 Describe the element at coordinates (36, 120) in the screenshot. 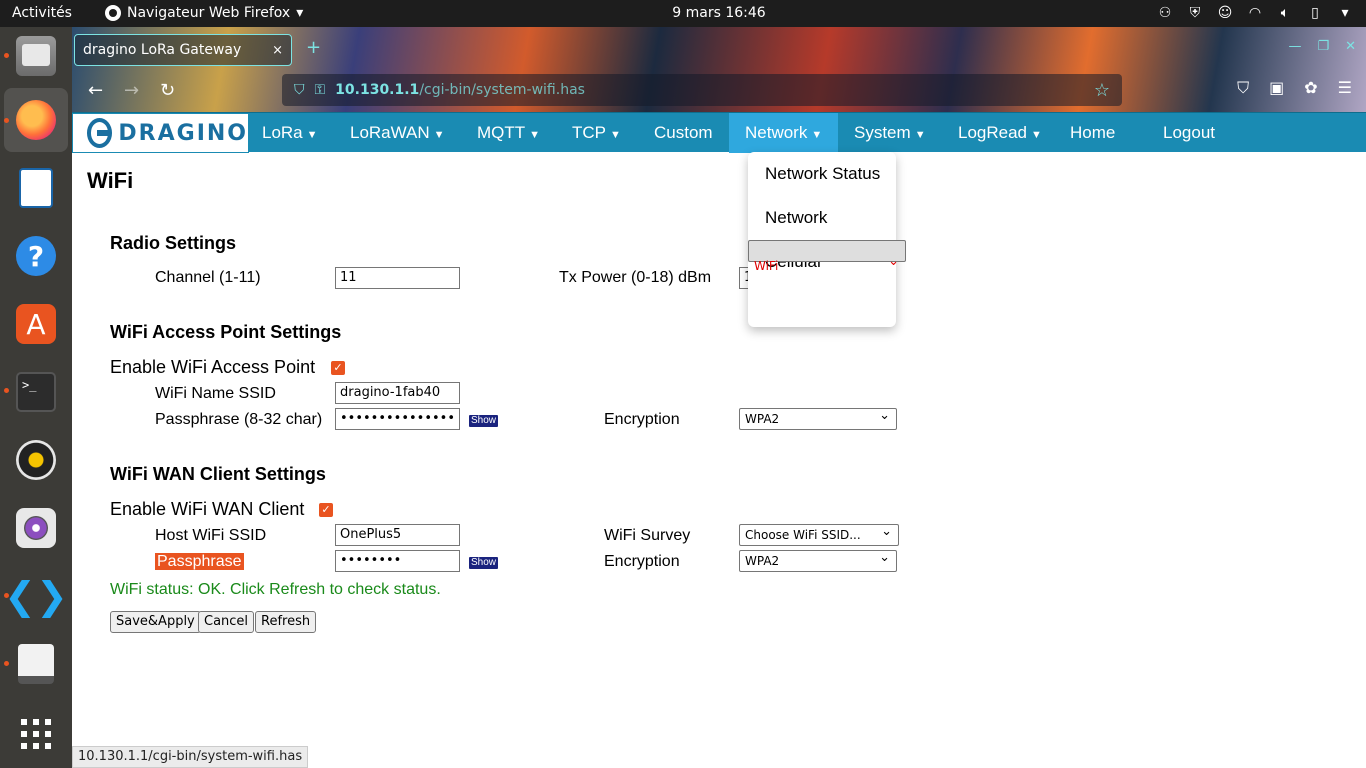

I see `firefox-icon` at that location.